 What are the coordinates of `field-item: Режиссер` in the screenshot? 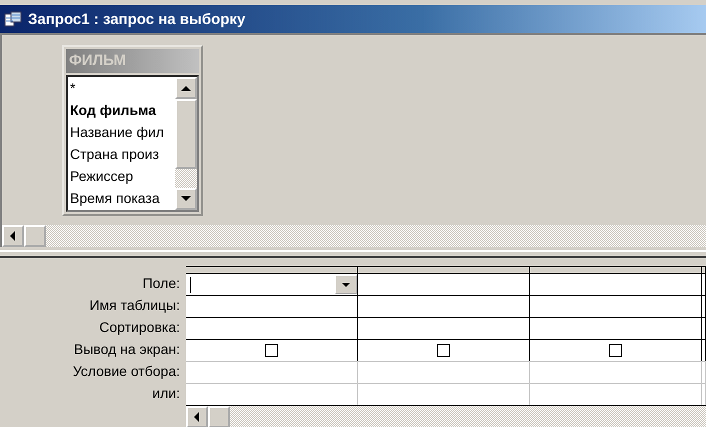 It's located at (121, 176).